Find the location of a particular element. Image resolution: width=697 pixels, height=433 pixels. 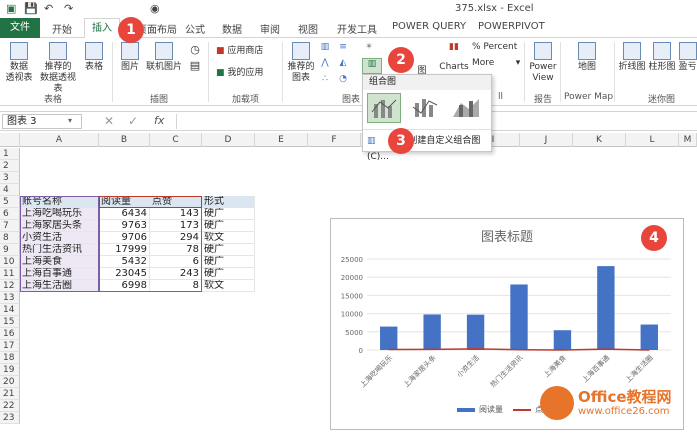

online-picture-button: 联机图片 is located at coordinates (164, 57).